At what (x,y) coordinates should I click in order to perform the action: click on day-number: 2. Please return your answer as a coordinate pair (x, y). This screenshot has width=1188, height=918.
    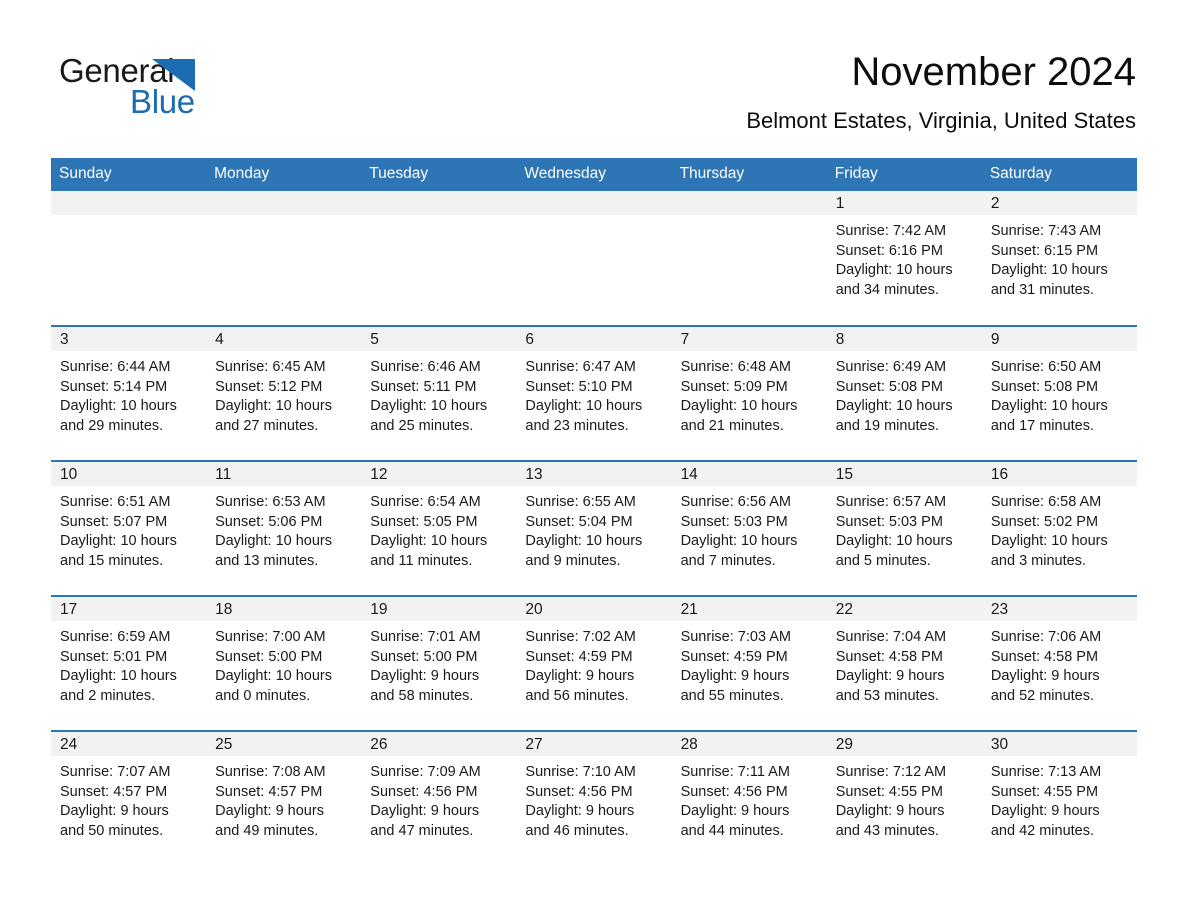
    Looking at the image, I should click on (1059, 203).